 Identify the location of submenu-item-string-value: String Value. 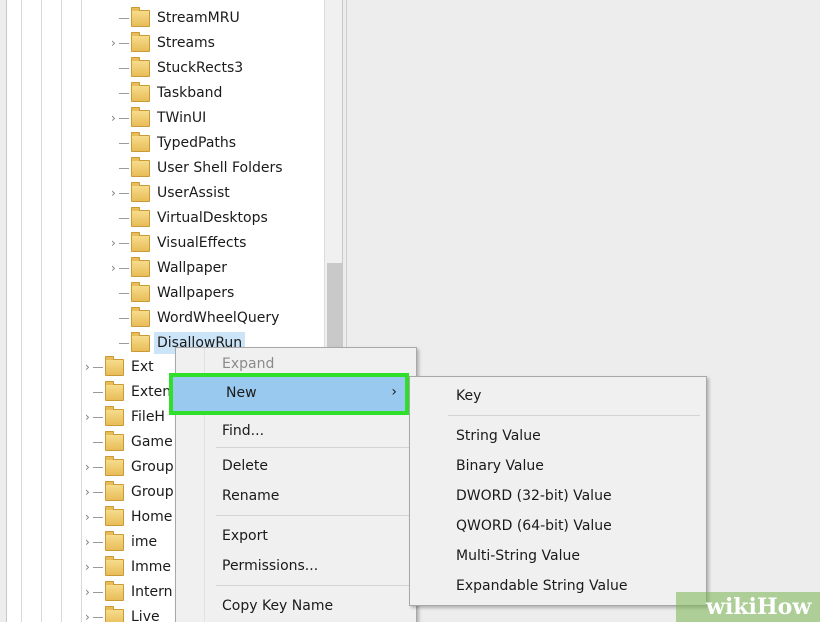
(498, 436).